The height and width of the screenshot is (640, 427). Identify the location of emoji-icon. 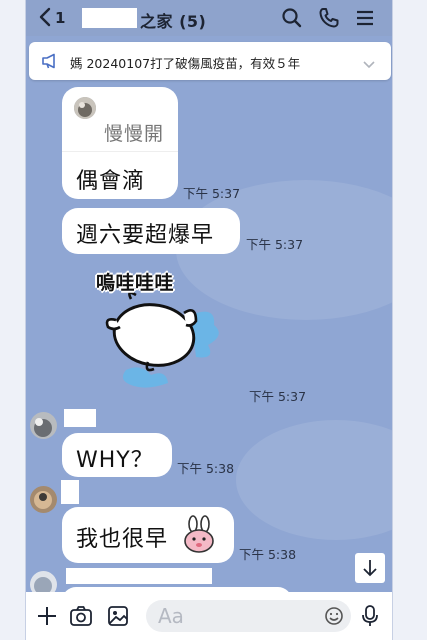
(334, 618).